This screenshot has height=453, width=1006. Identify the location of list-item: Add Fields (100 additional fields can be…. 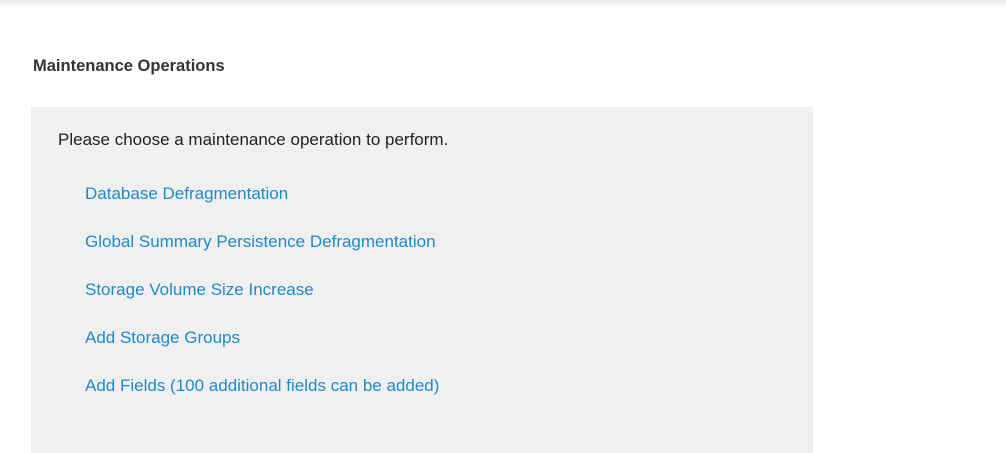
(262, 400).